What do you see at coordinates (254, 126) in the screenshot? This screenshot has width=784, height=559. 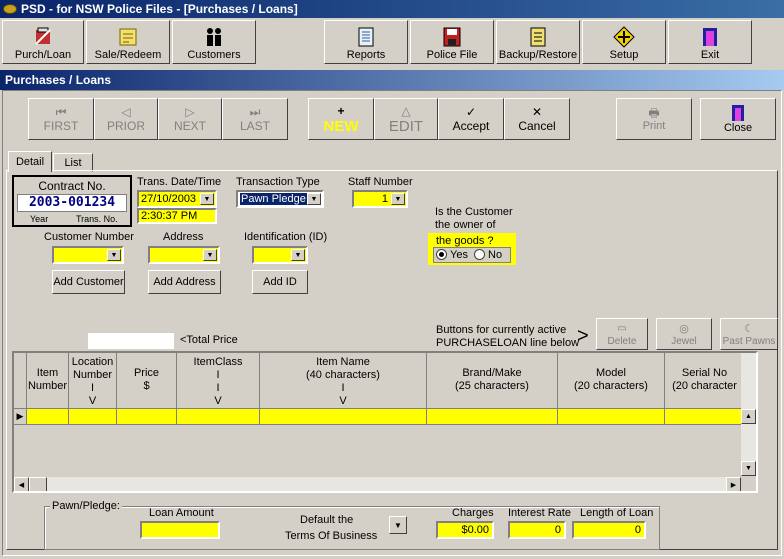 I see `last-label: LAST` at bounding box center [254, 126].